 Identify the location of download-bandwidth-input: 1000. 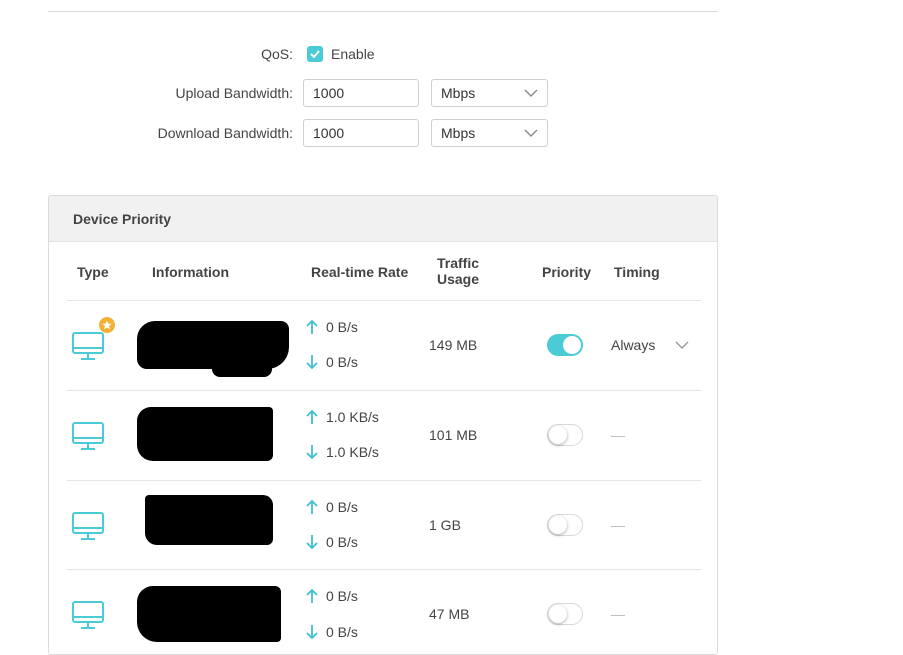
(361, 133).